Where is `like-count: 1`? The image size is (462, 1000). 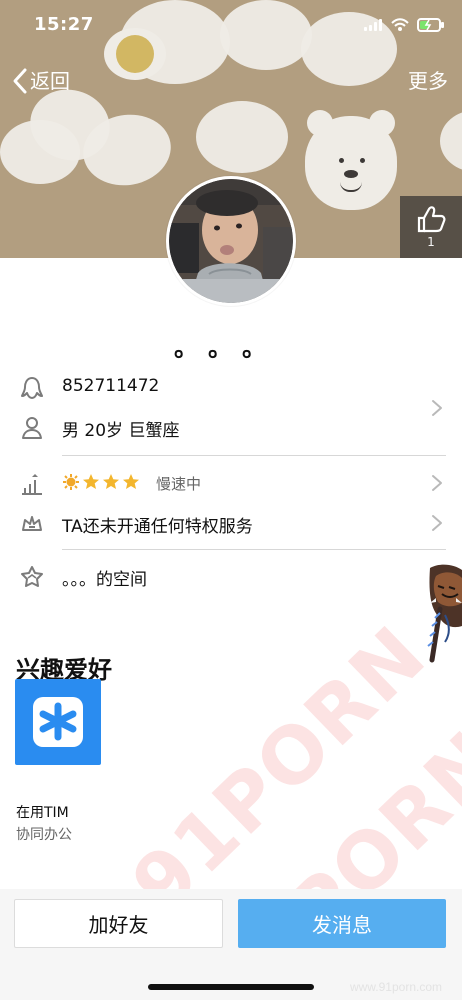
like-count: 1 is located at coordinates (431, 242).